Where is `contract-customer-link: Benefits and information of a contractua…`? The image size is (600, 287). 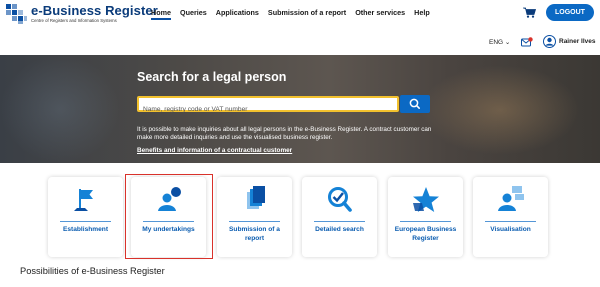 contract-customer-link: Benefits and information of a contractua… is located at coordinates (214, 150).